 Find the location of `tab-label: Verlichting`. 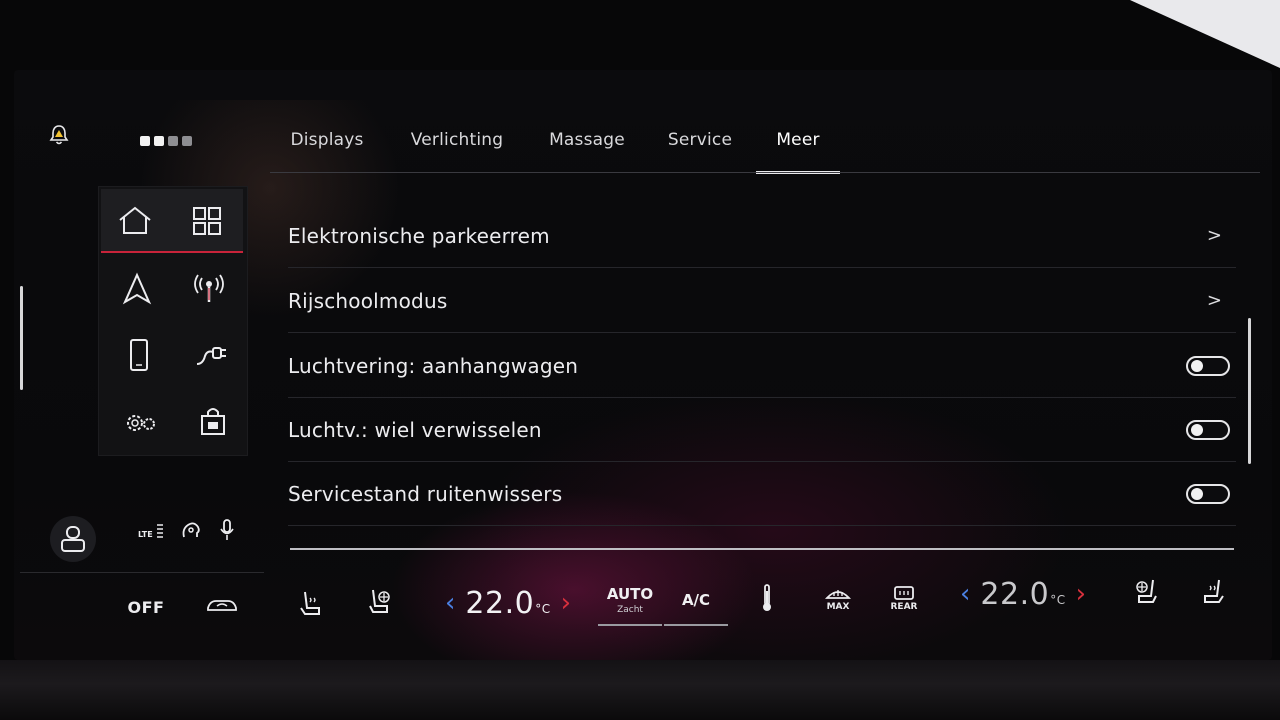

tab-label: Verlichting is located at coordinates (457, 140).